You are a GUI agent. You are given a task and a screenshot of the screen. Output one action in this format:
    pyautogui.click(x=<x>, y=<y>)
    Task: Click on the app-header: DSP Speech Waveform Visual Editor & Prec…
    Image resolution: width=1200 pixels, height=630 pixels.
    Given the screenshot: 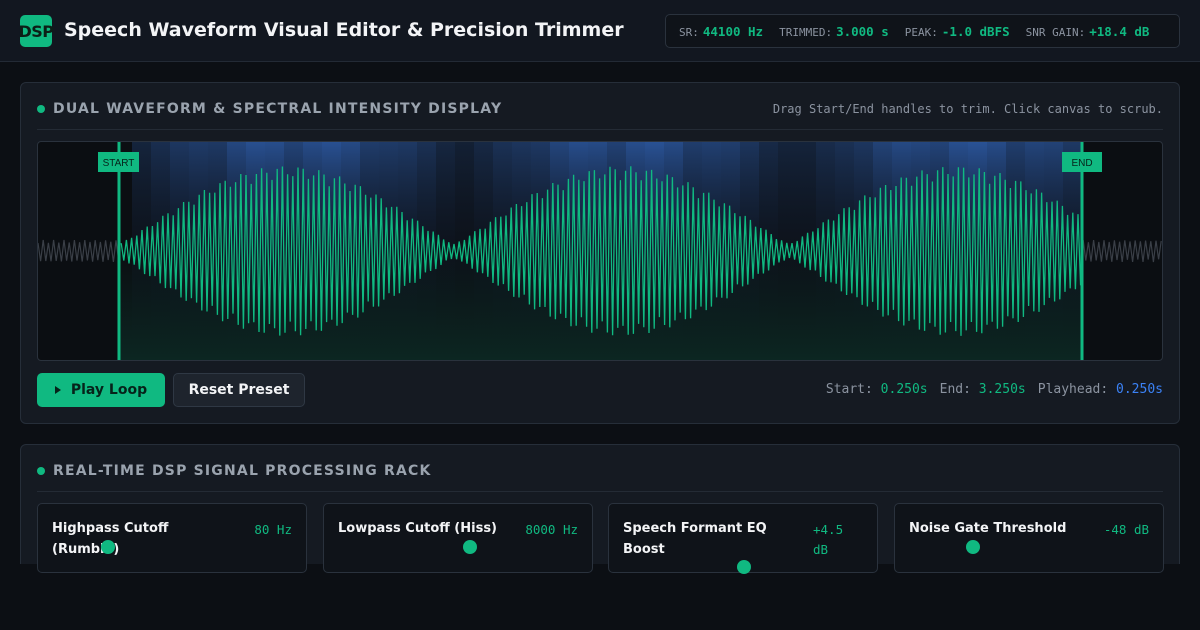 What is the action you would take?
    pyautogui.click(x=600, y=31)
    